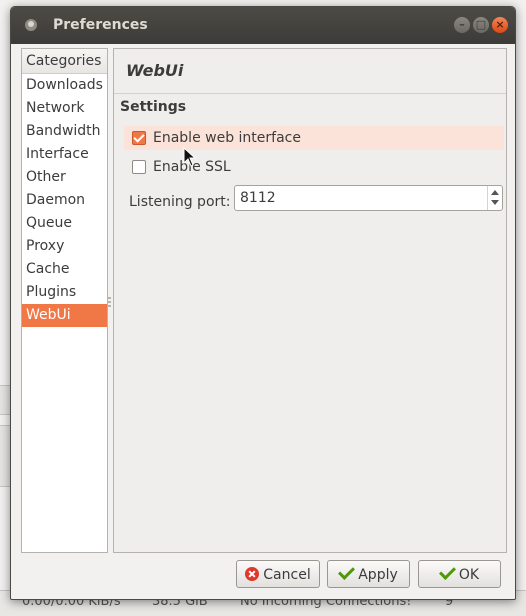 This screenshot has height=616, width=526. What do you see at coordinates (64, 269) in the screenshot?
I see `category-item-cache: Cache` at bounding box center [64, 269].